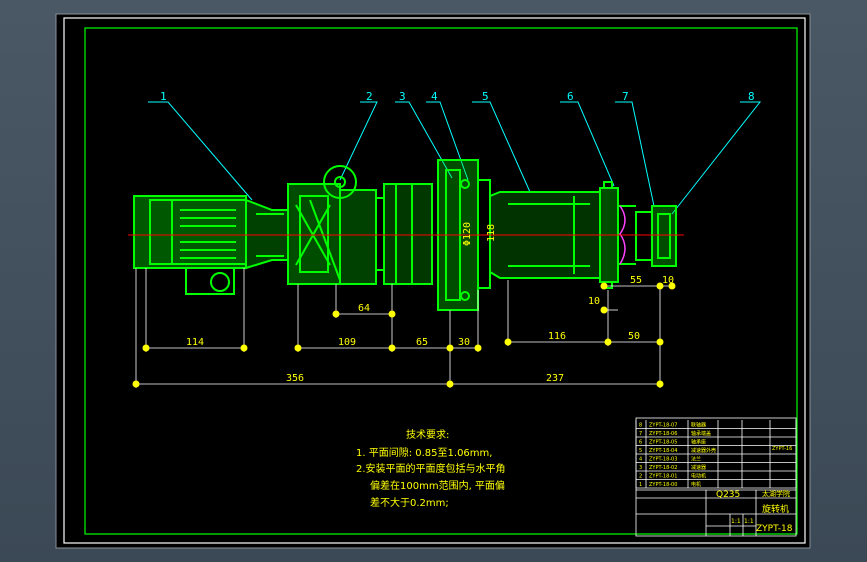 Image resolution: width=867 pixels, height=562 pixels. Describe the element at coordinates (663, 477) in the screenshot. I see `bom-code: ZYPT-18-01` at that location.